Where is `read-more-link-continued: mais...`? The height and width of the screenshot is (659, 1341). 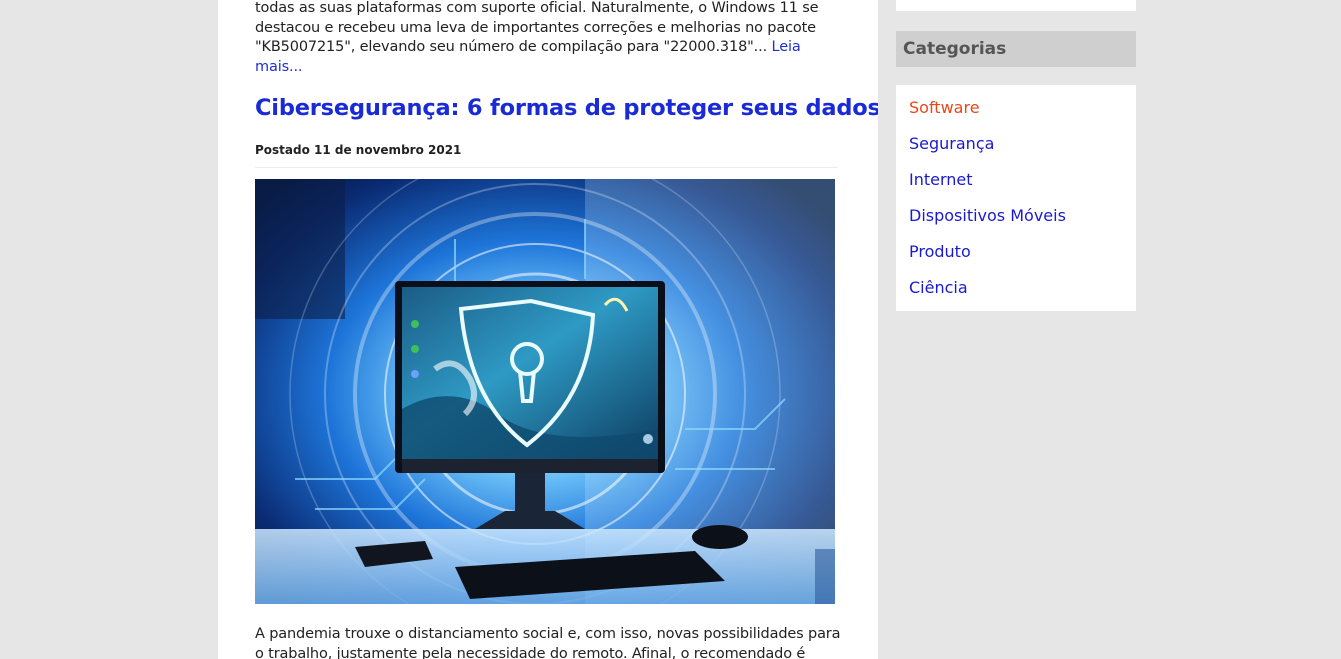
read-more-link-continued: mais... is located at coordinates (279, 67).